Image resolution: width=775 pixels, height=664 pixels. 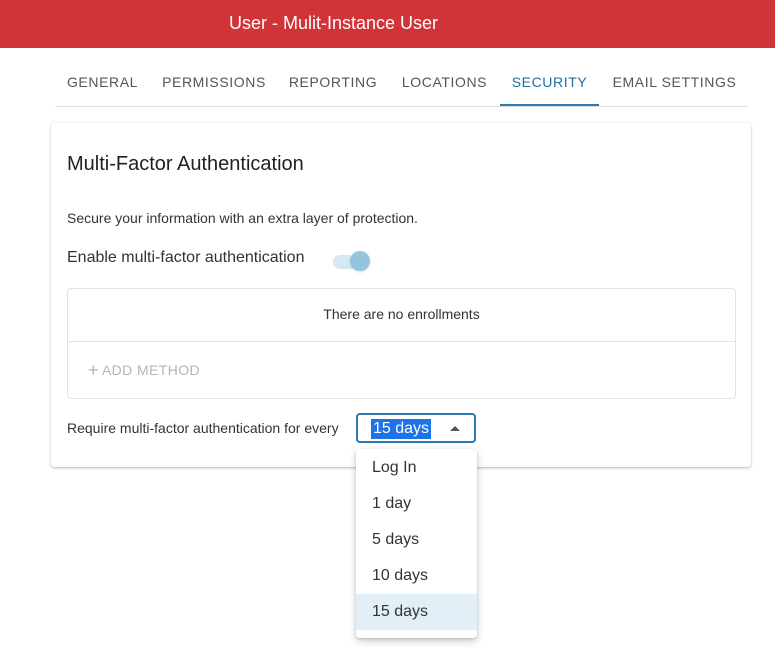 What do you see at coordinates (674, 83) in the screenshot?
I see `tab-email-settings: EMAIL SETTINGS` at bounding box center [674, 83].